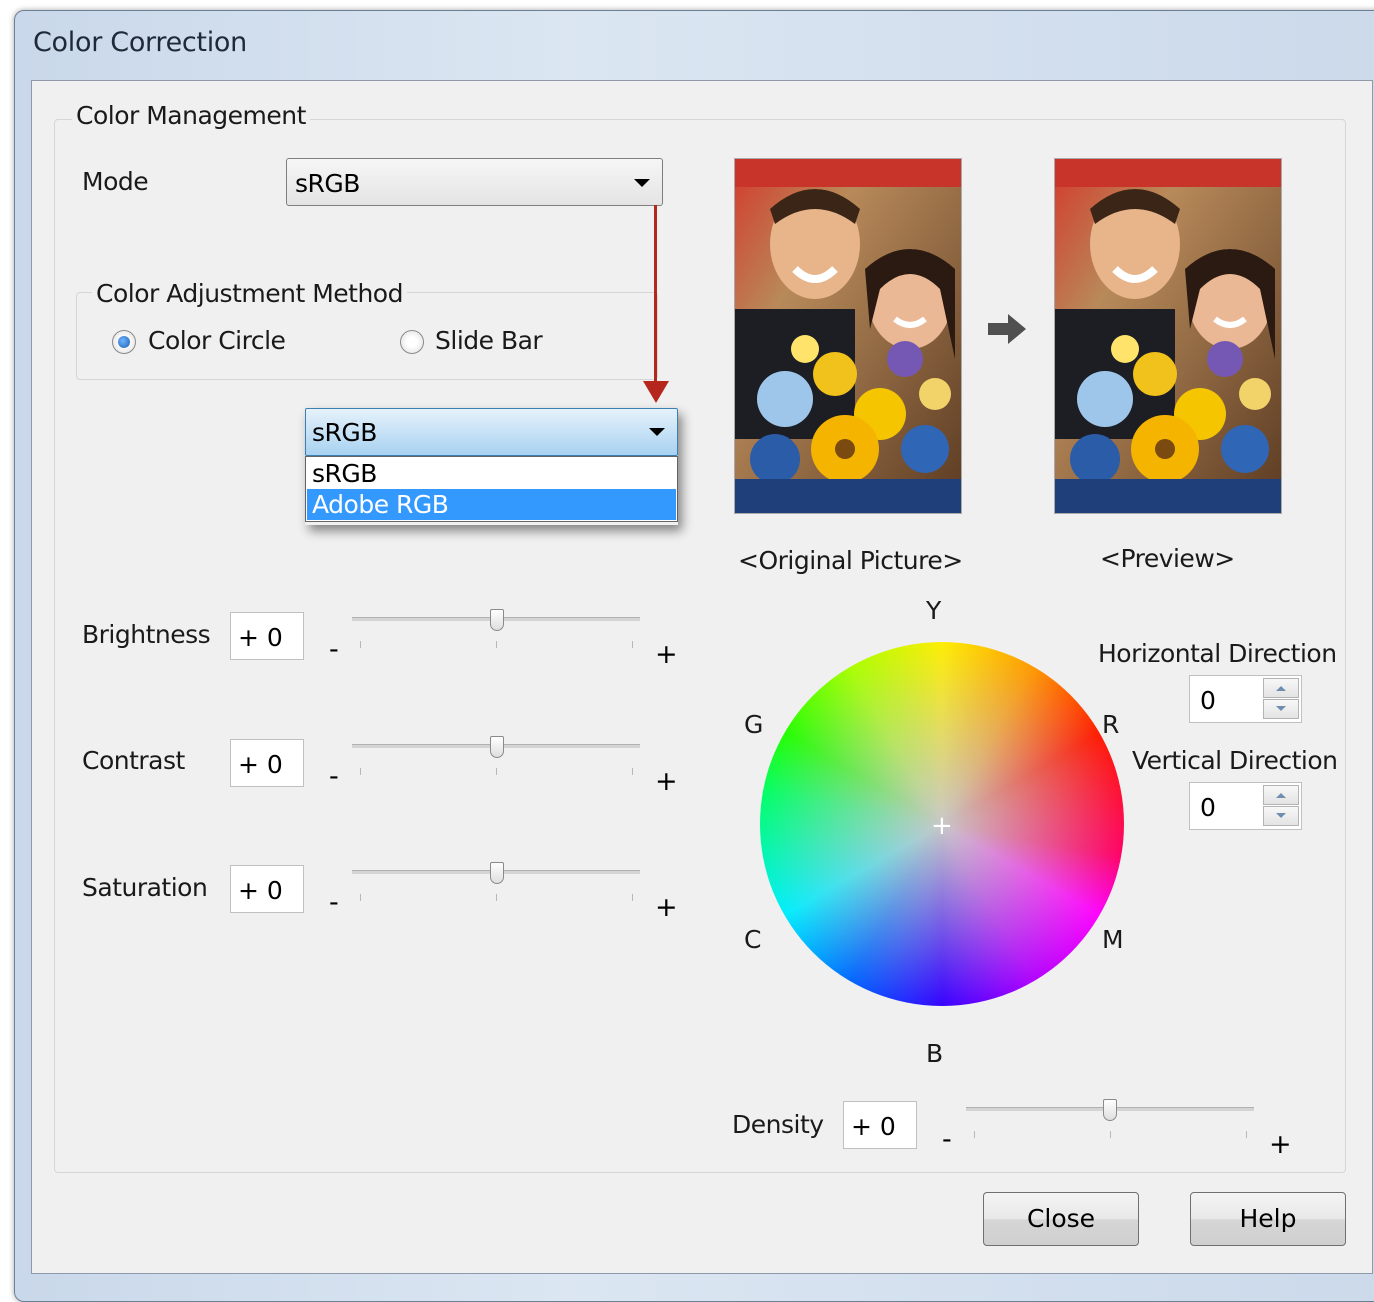  I want to click on brightness-value-field: + 0, so click(267, 636).